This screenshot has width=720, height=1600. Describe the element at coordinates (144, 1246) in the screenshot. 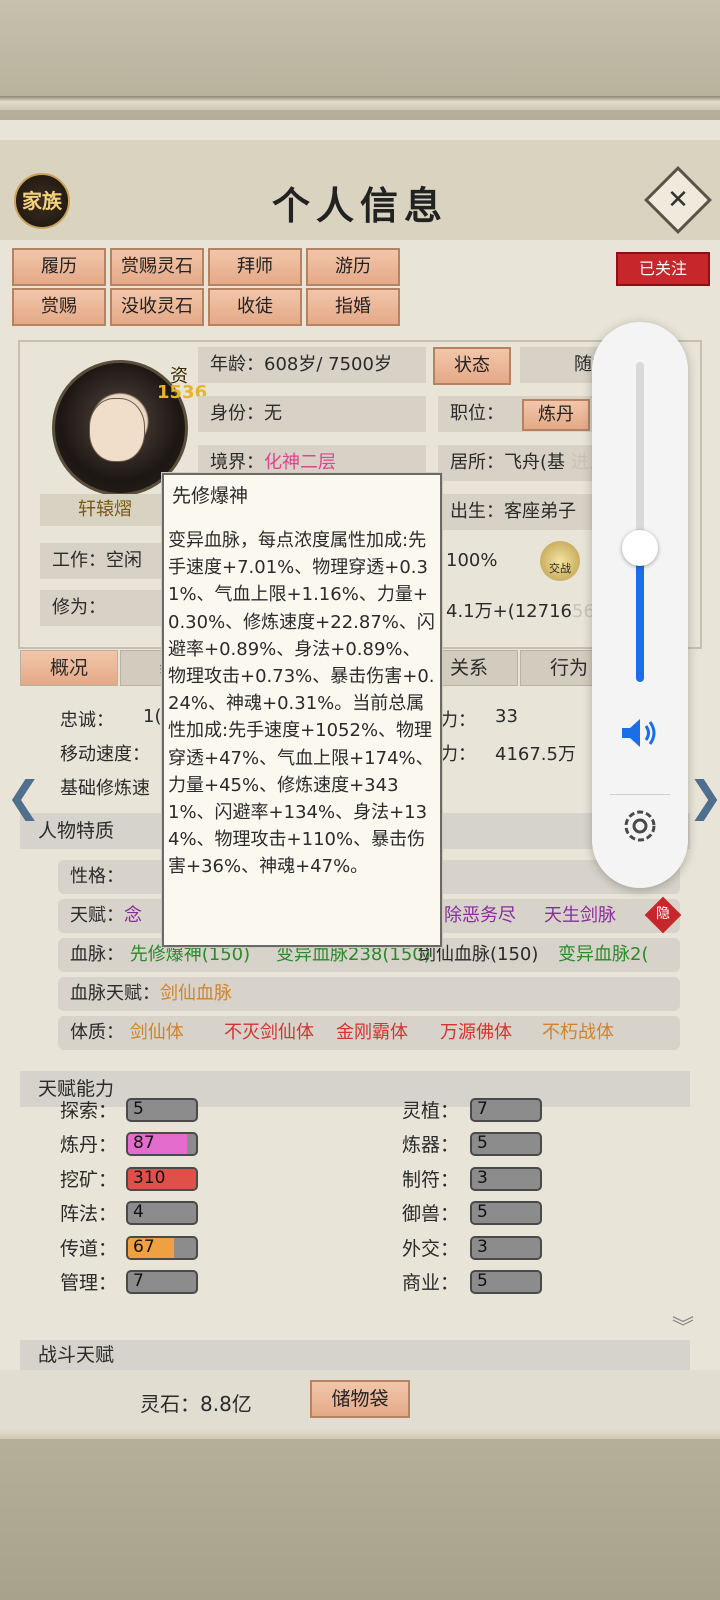

I see `ability-value: 67` at that location.